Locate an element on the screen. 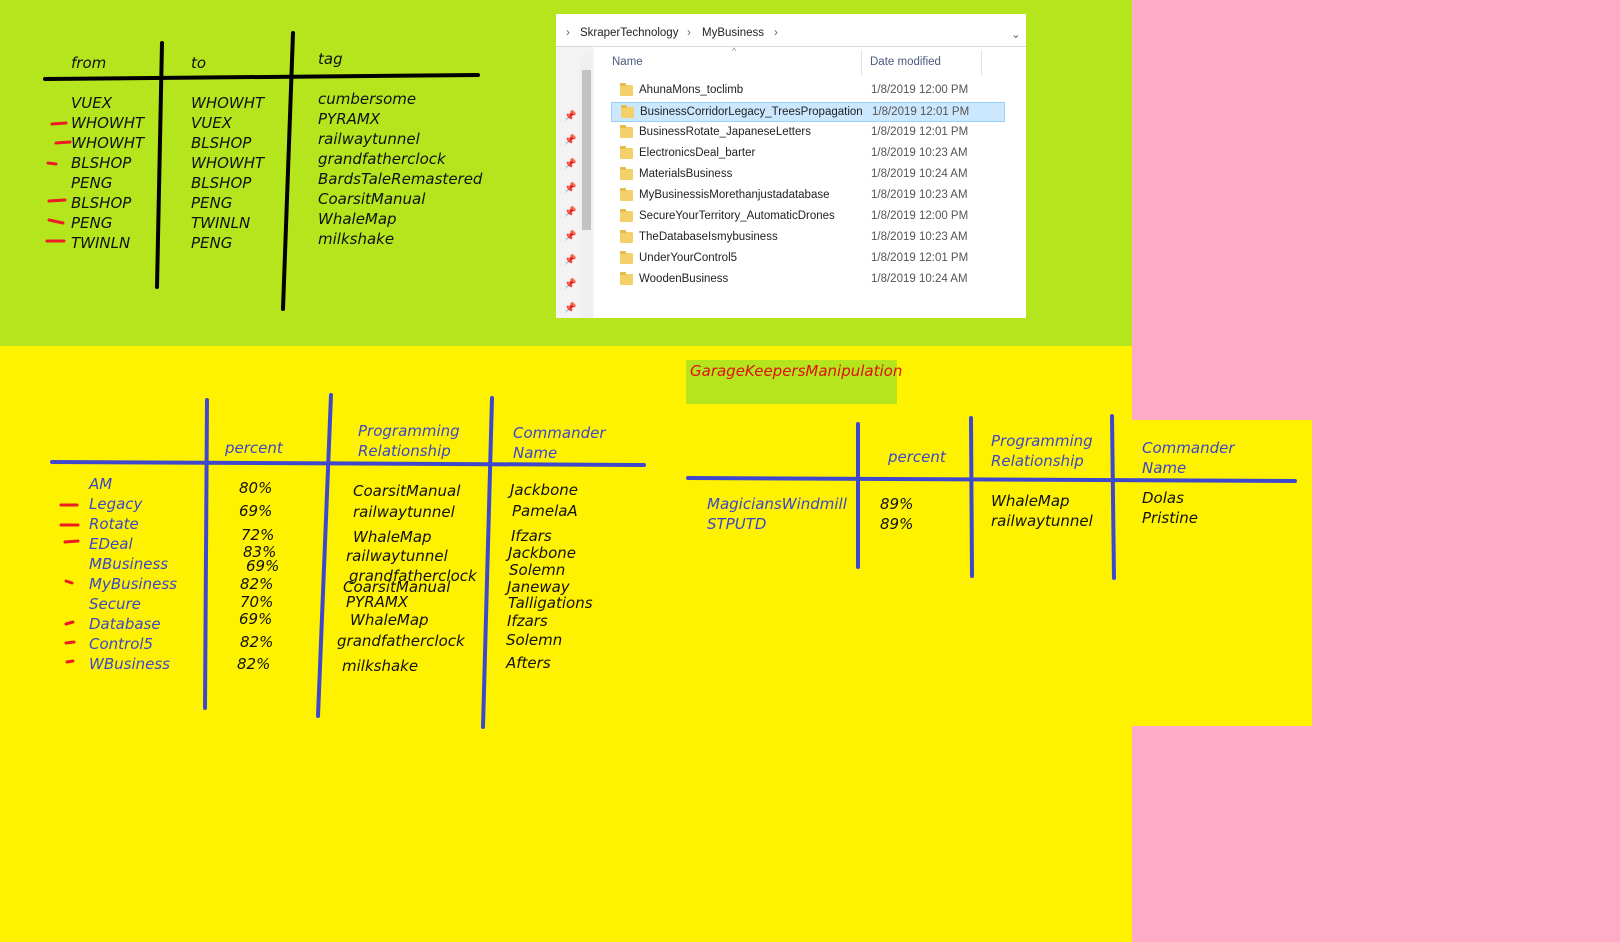 The image size is (1620, 942). column-header-name: Name is located at coordinates (627, 62).